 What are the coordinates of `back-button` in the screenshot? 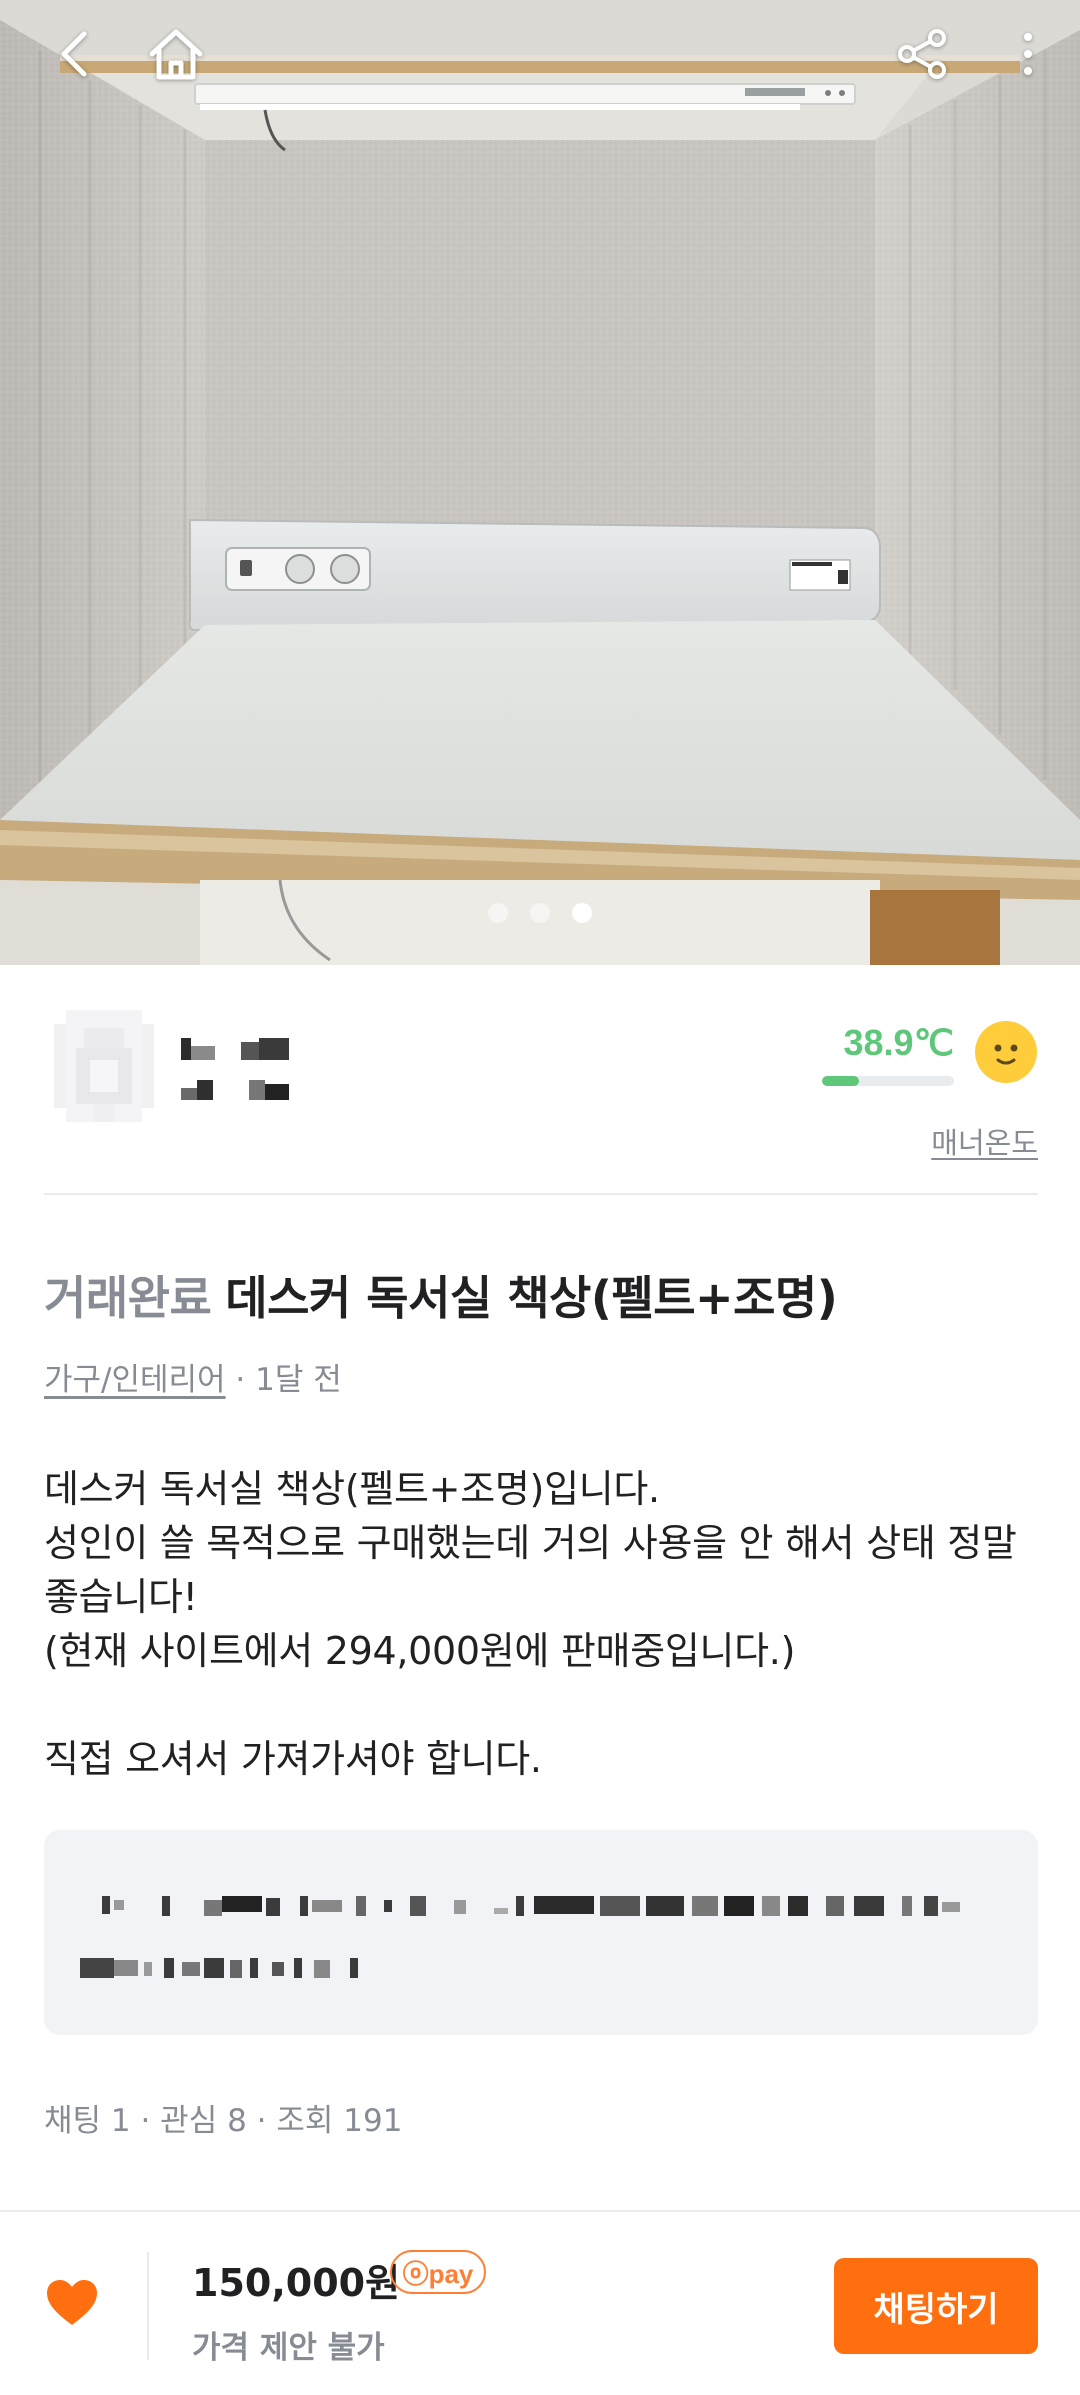 It's located at (74, 54).